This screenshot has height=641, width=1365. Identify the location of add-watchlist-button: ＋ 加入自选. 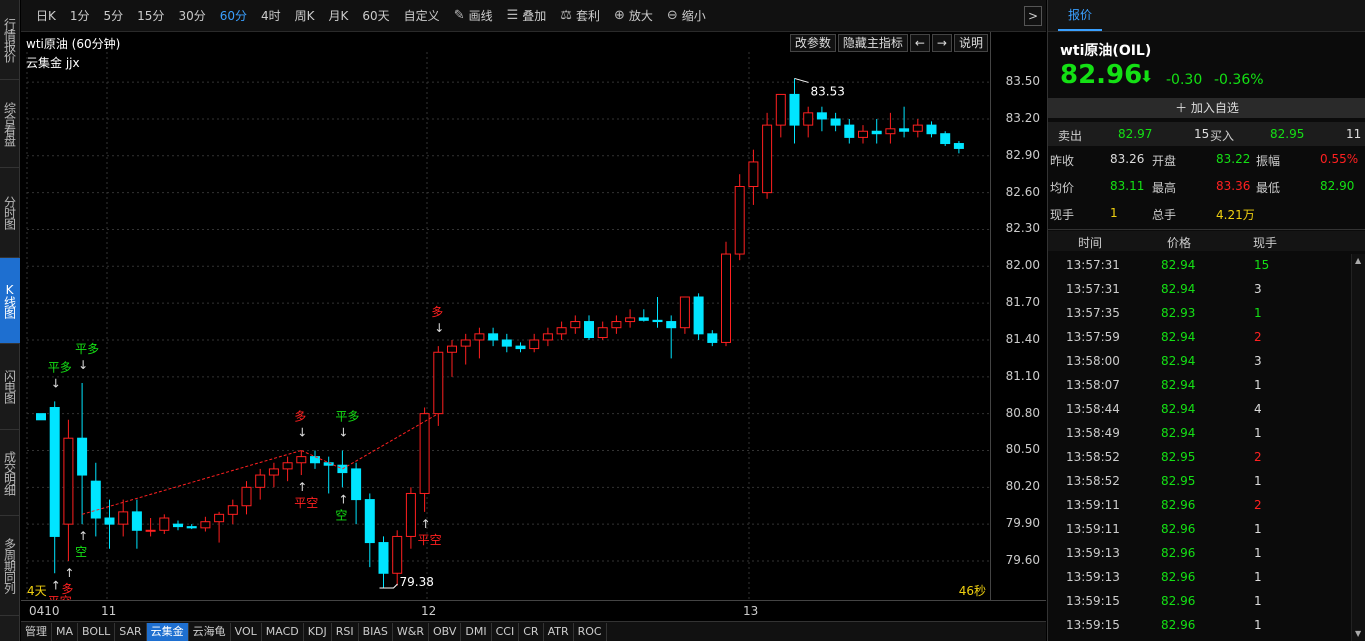
(1206, 108).